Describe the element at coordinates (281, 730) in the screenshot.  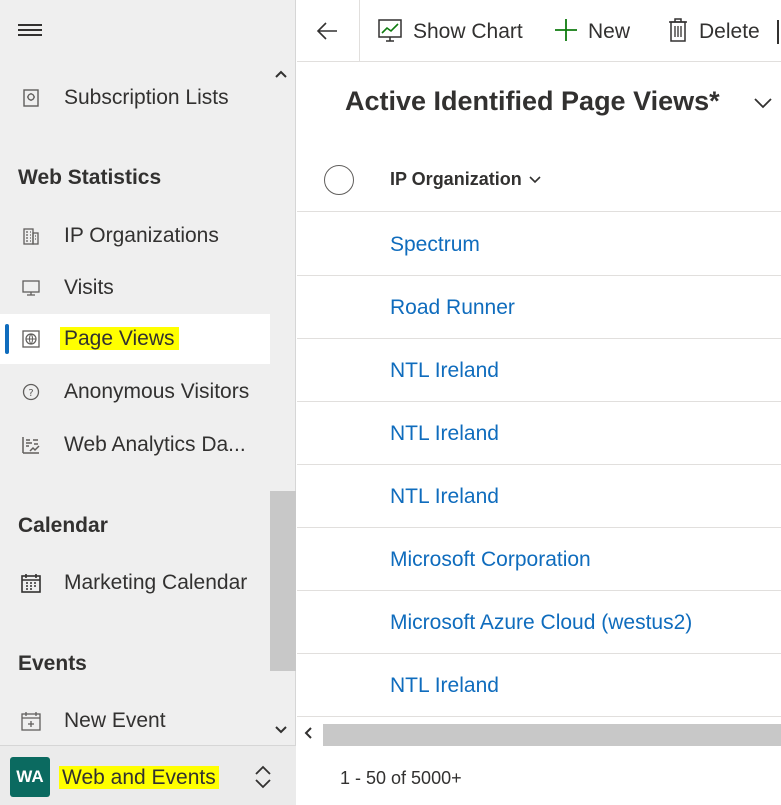
I see `sidebar-scroll-down-icon` at that location.